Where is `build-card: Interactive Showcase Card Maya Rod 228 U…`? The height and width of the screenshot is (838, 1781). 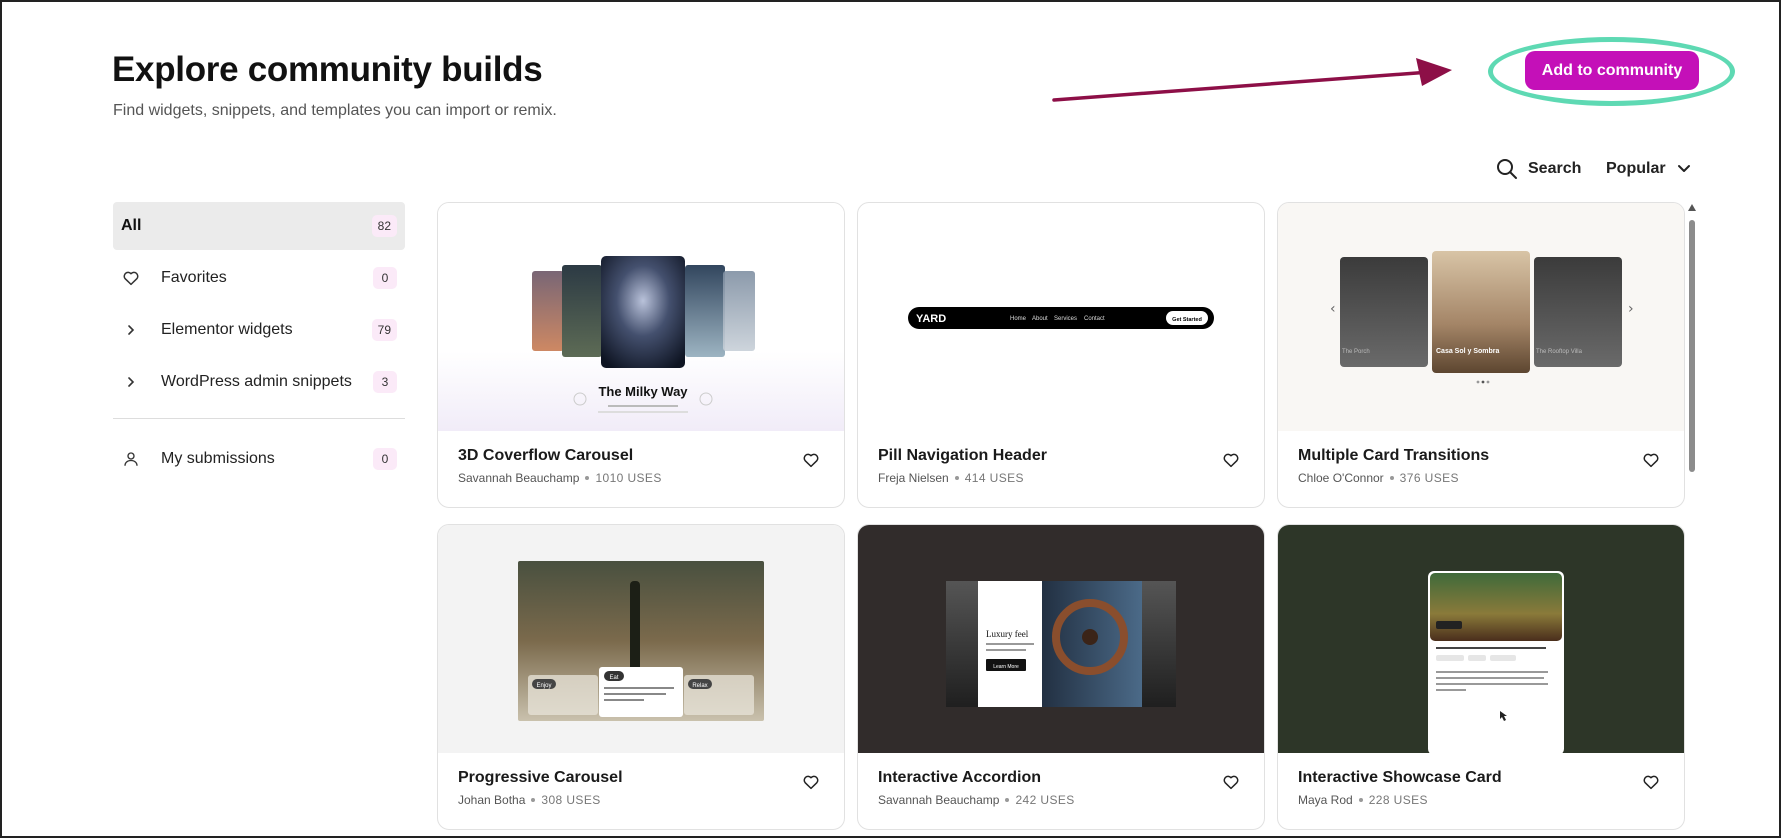 build-card: Interactive Showcase Card Maya Rod 228 U… is located at coordinates (1481, 677).